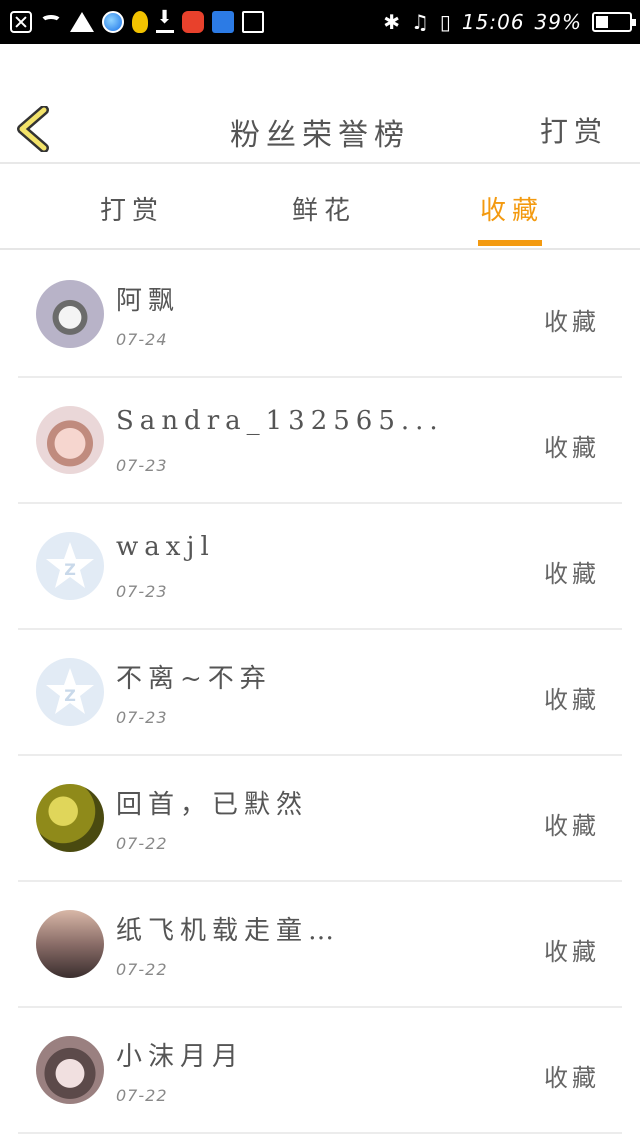 The image size is (640, 1138). What do you see at coordinates (602, 22) in the screenshot?
I see `battery-fill` at bounding box center [602, 22].